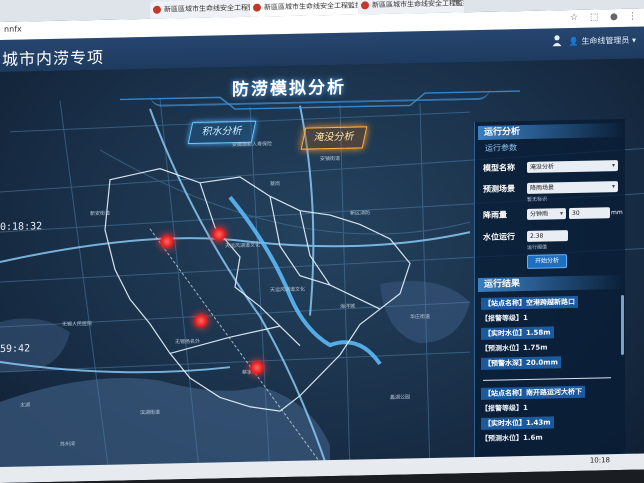 The height and width of the screenshot is (483, 644). I want to click on map-place-label: 蔡岗, so click(275, 184).